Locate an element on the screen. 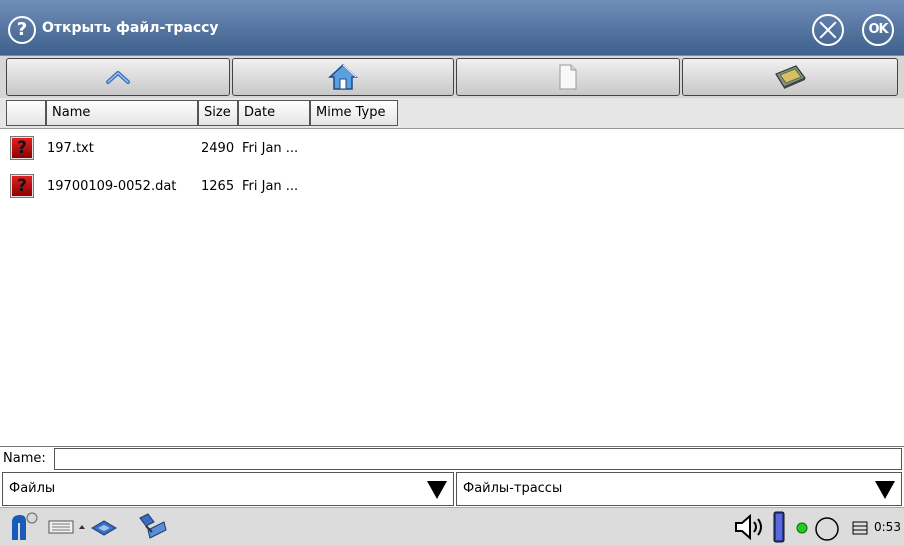  card-button is located at coordinates (790, 77).